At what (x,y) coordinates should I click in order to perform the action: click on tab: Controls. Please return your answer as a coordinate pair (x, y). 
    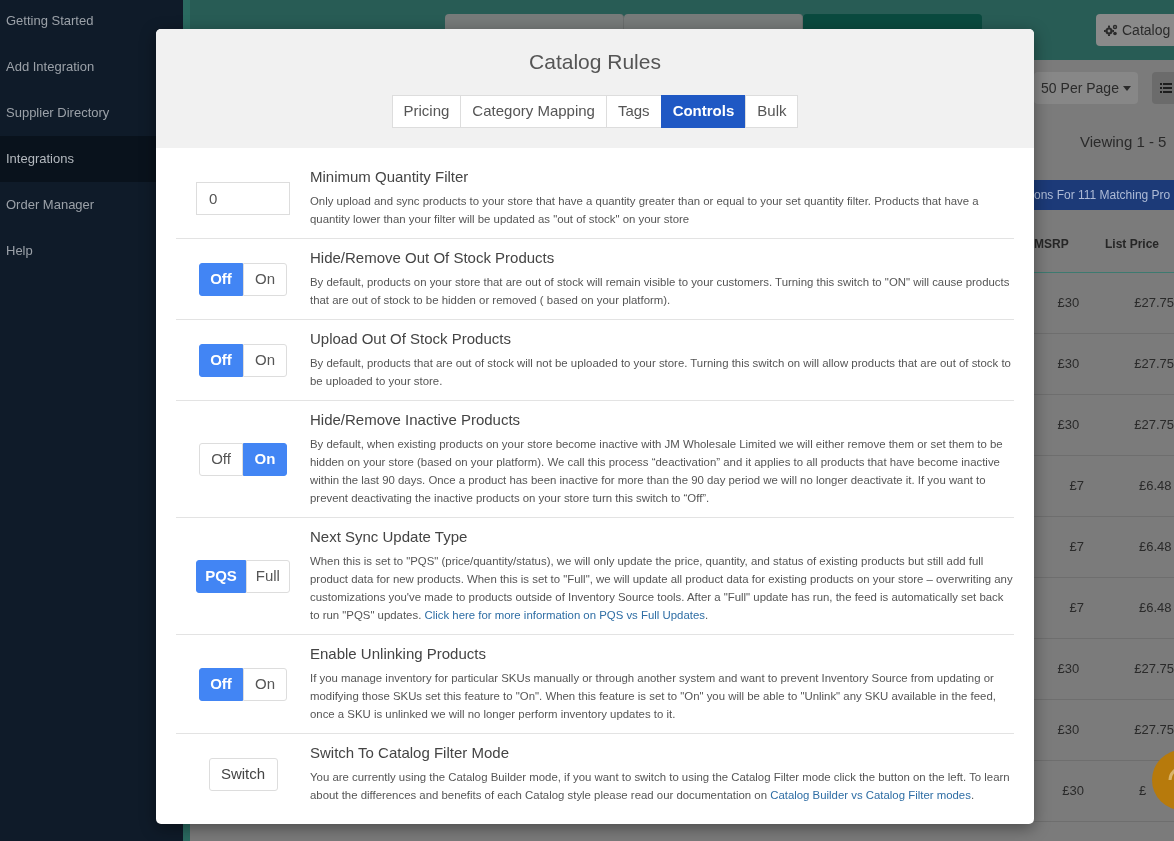
    Looking at the image, I should click on (703, 111).